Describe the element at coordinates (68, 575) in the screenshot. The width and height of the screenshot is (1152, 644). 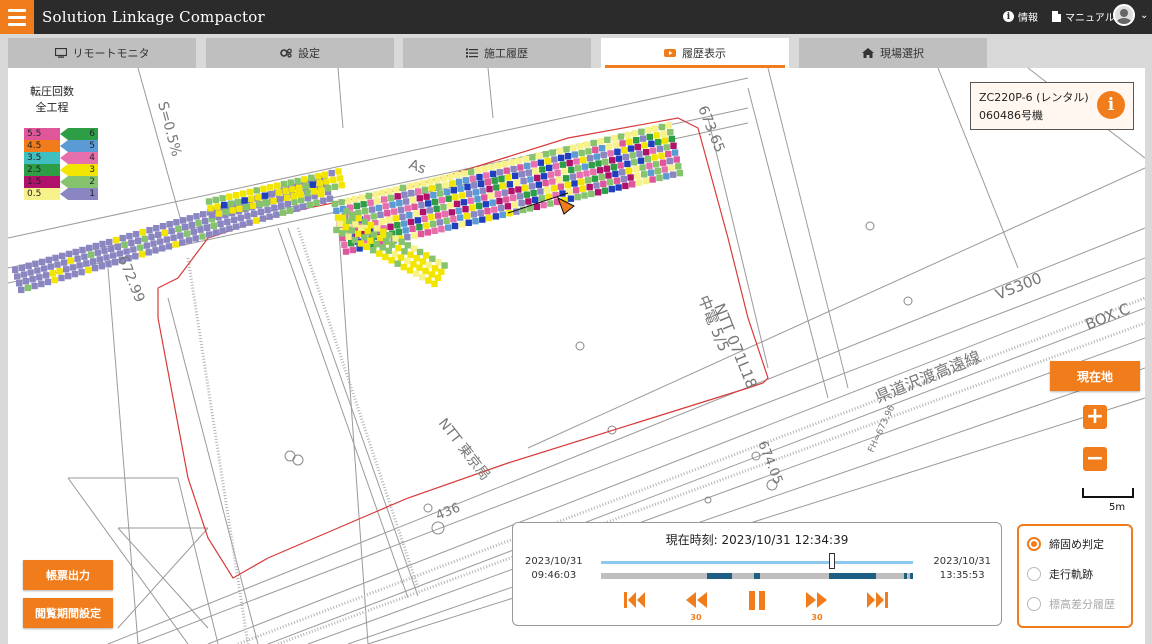
I see `report-output-button: 帳票出力` at that location.